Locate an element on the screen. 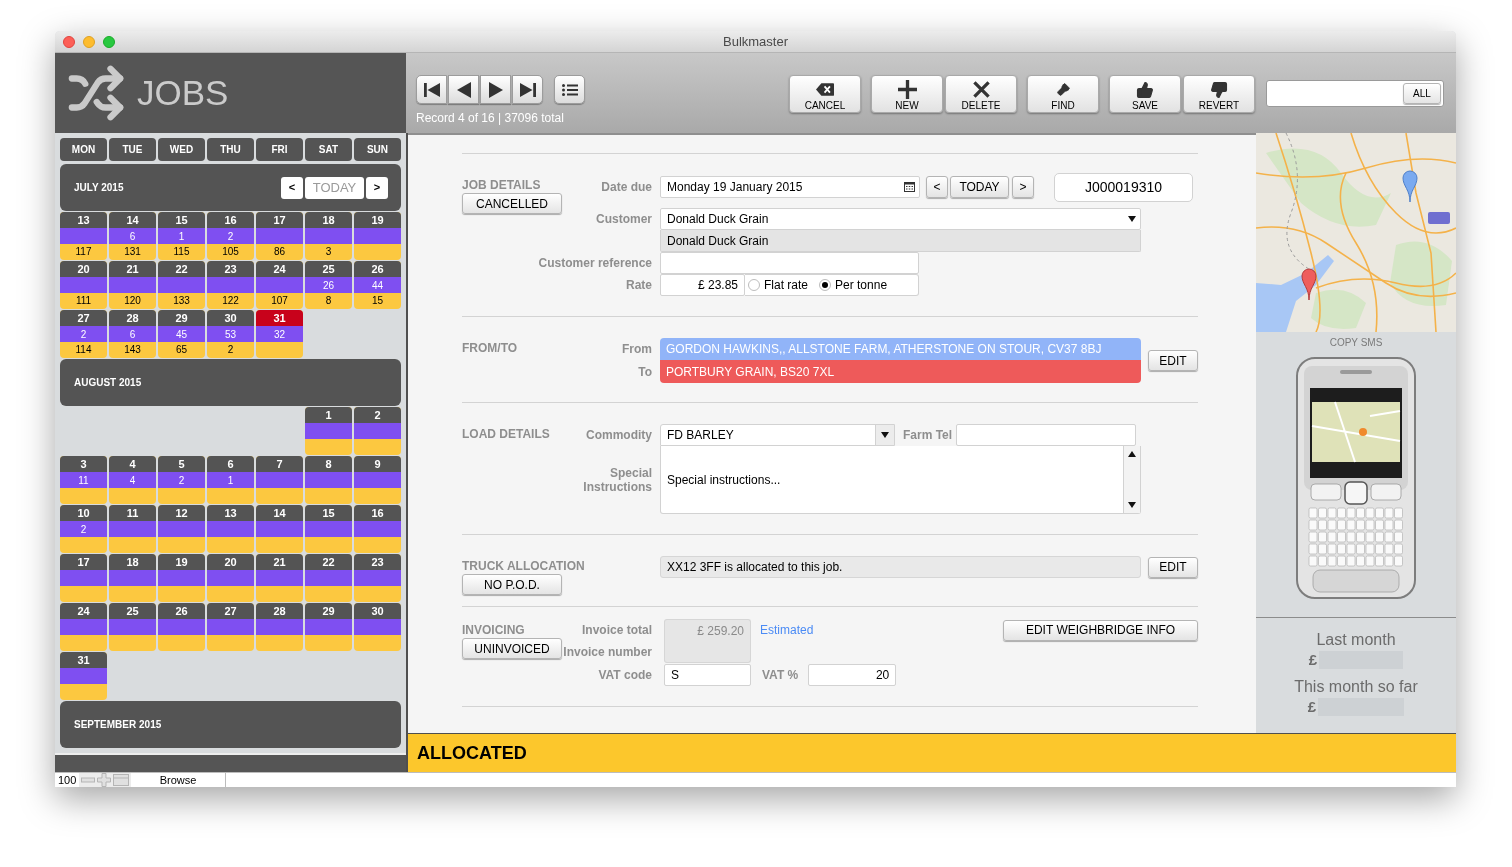  new-button: NEW is located at coordinates (907, 94).